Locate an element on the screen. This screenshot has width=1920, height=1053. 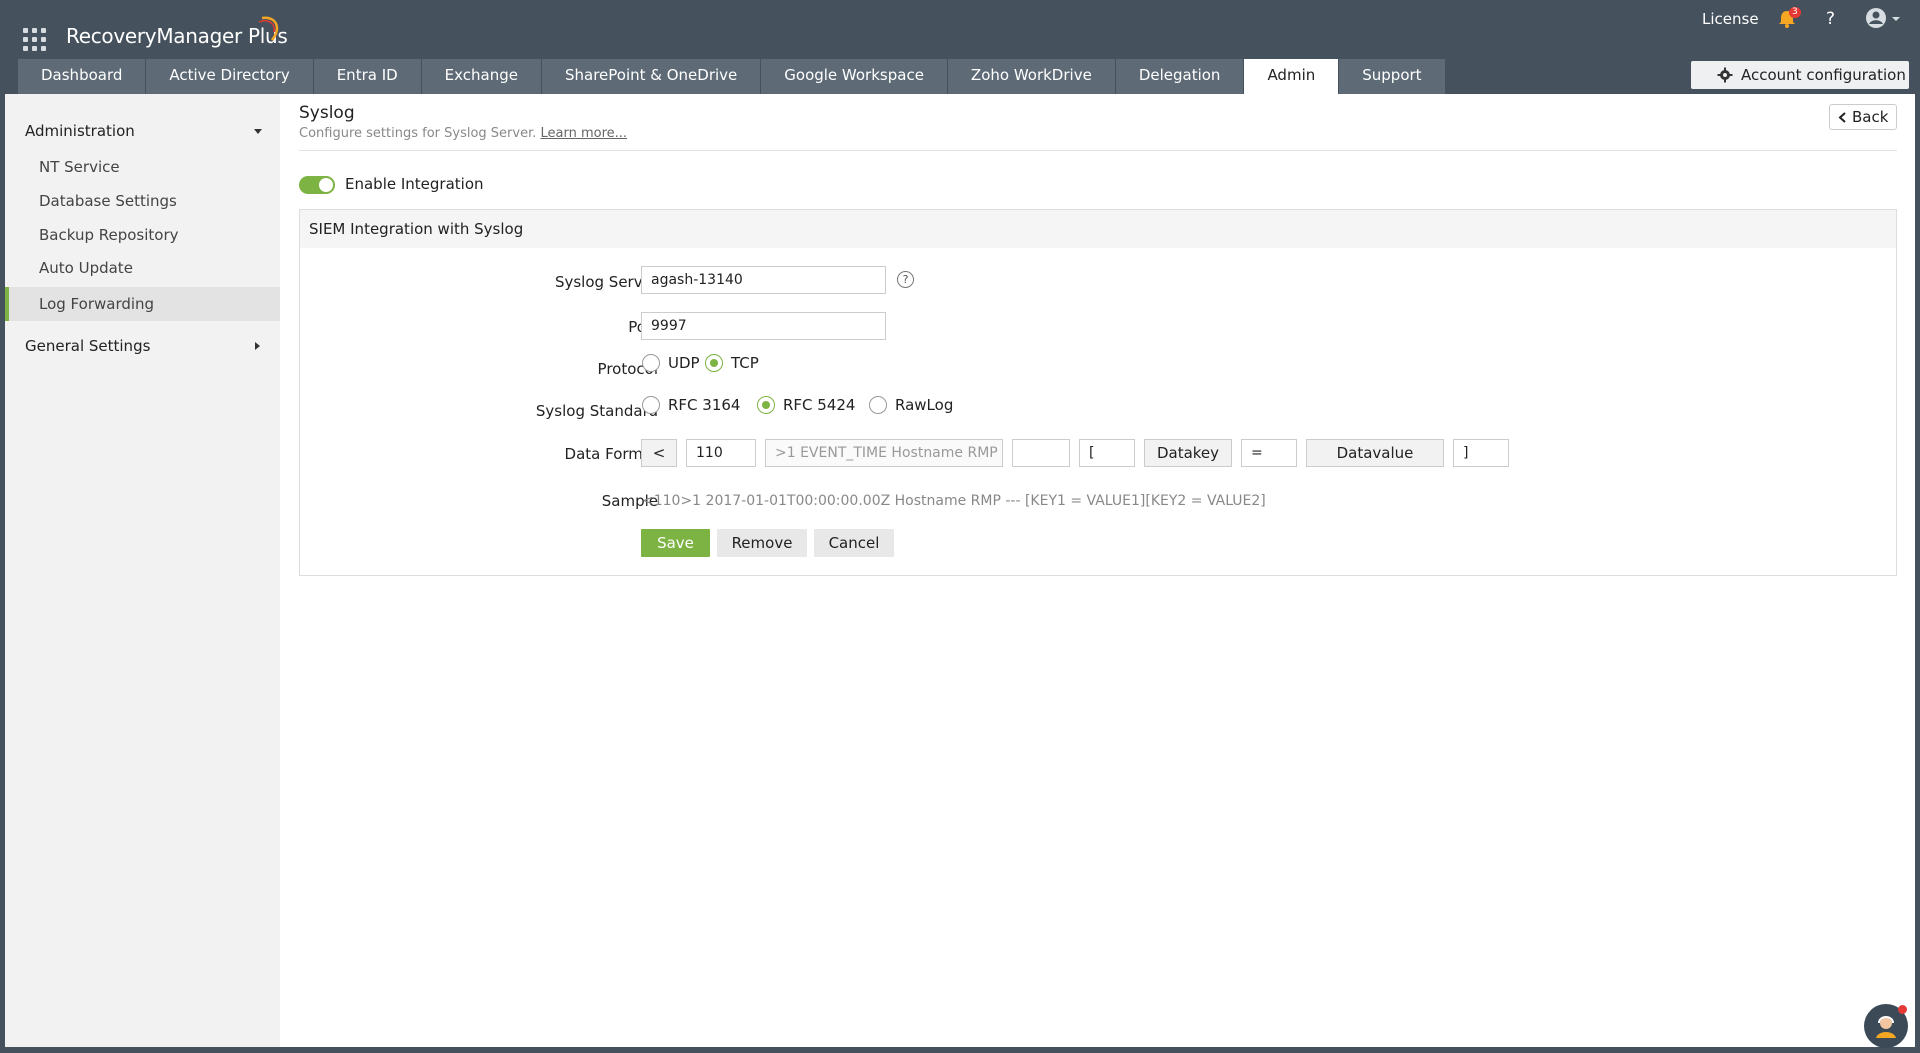
tab-active-directory: Active Directory is located at coordinates (230, 76).